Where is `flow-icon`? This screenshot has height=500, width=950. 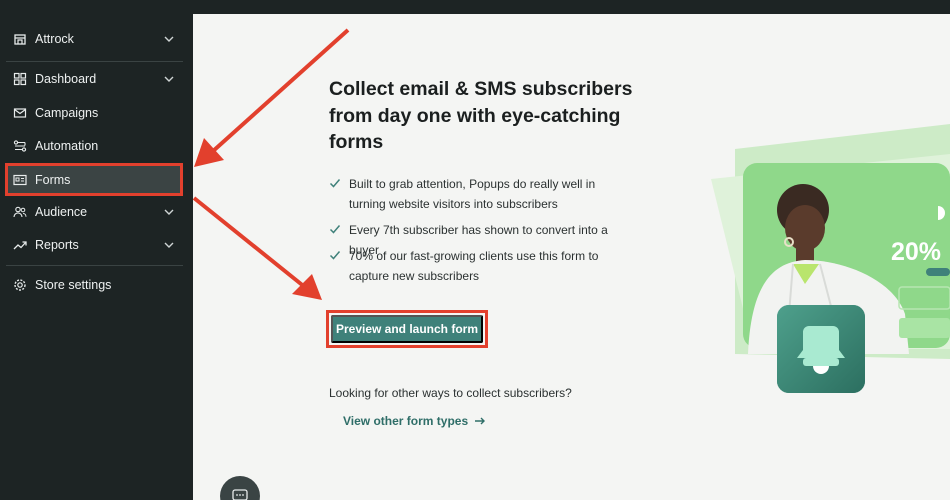
flow-icon is located at coordinates (20, 146).